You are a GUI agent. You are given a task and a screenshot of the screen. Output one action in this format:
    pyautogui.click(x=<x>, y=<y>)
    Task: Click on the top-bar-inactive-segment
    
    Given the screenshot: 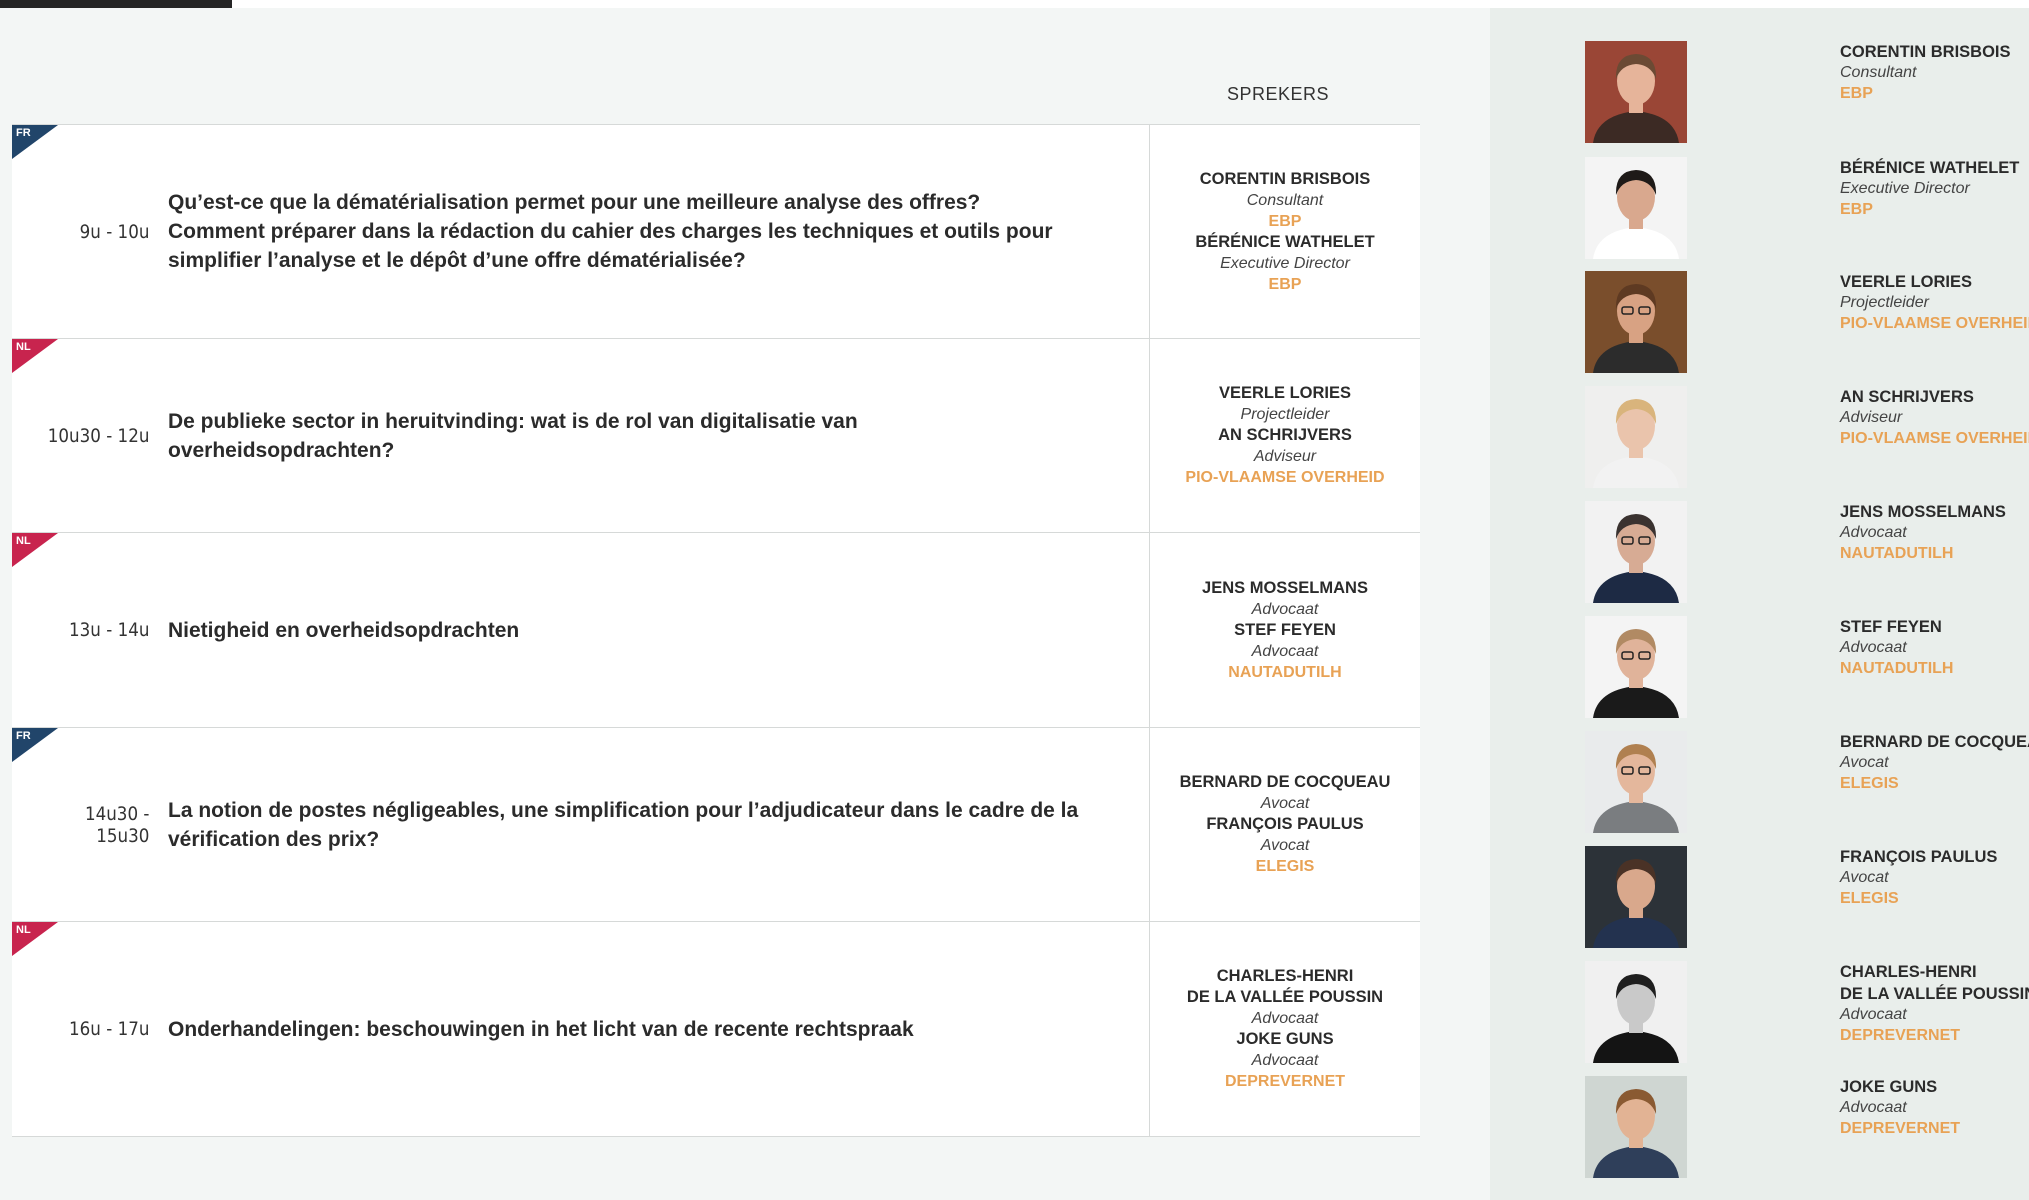 What is the action you would take?
    pyautogui.click(x=1130, y=4)
    